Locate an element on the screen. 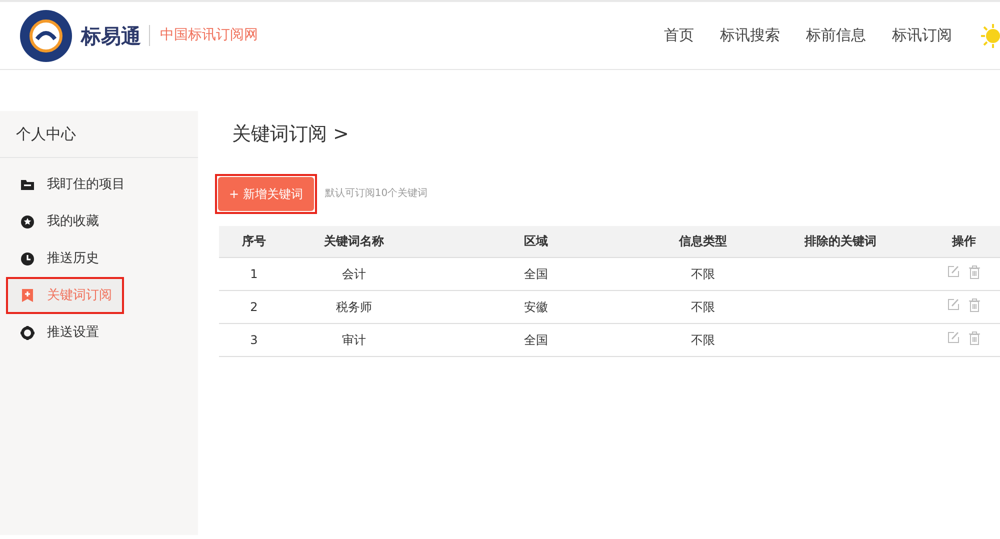  nav-link: 首页 is located at coordinates (679, 35).